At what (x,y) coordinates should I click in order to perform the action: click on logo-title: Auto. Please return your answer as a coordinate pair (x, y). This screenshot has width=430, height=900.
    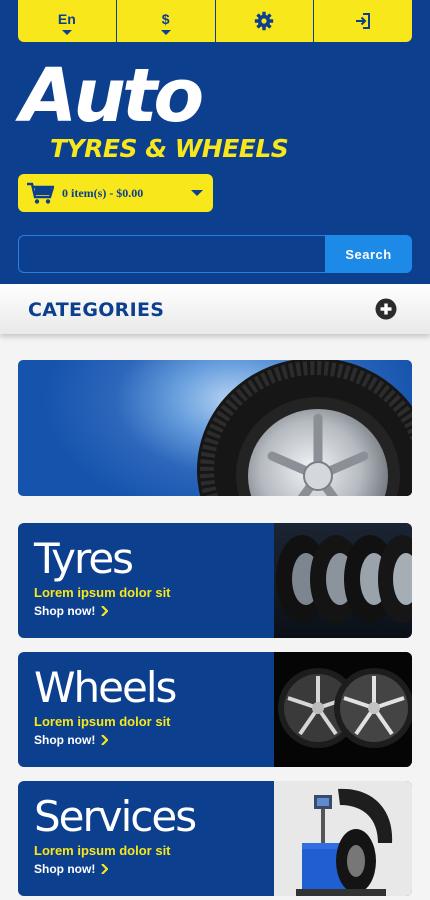
    Looking at the image, I should click on (112, 96).